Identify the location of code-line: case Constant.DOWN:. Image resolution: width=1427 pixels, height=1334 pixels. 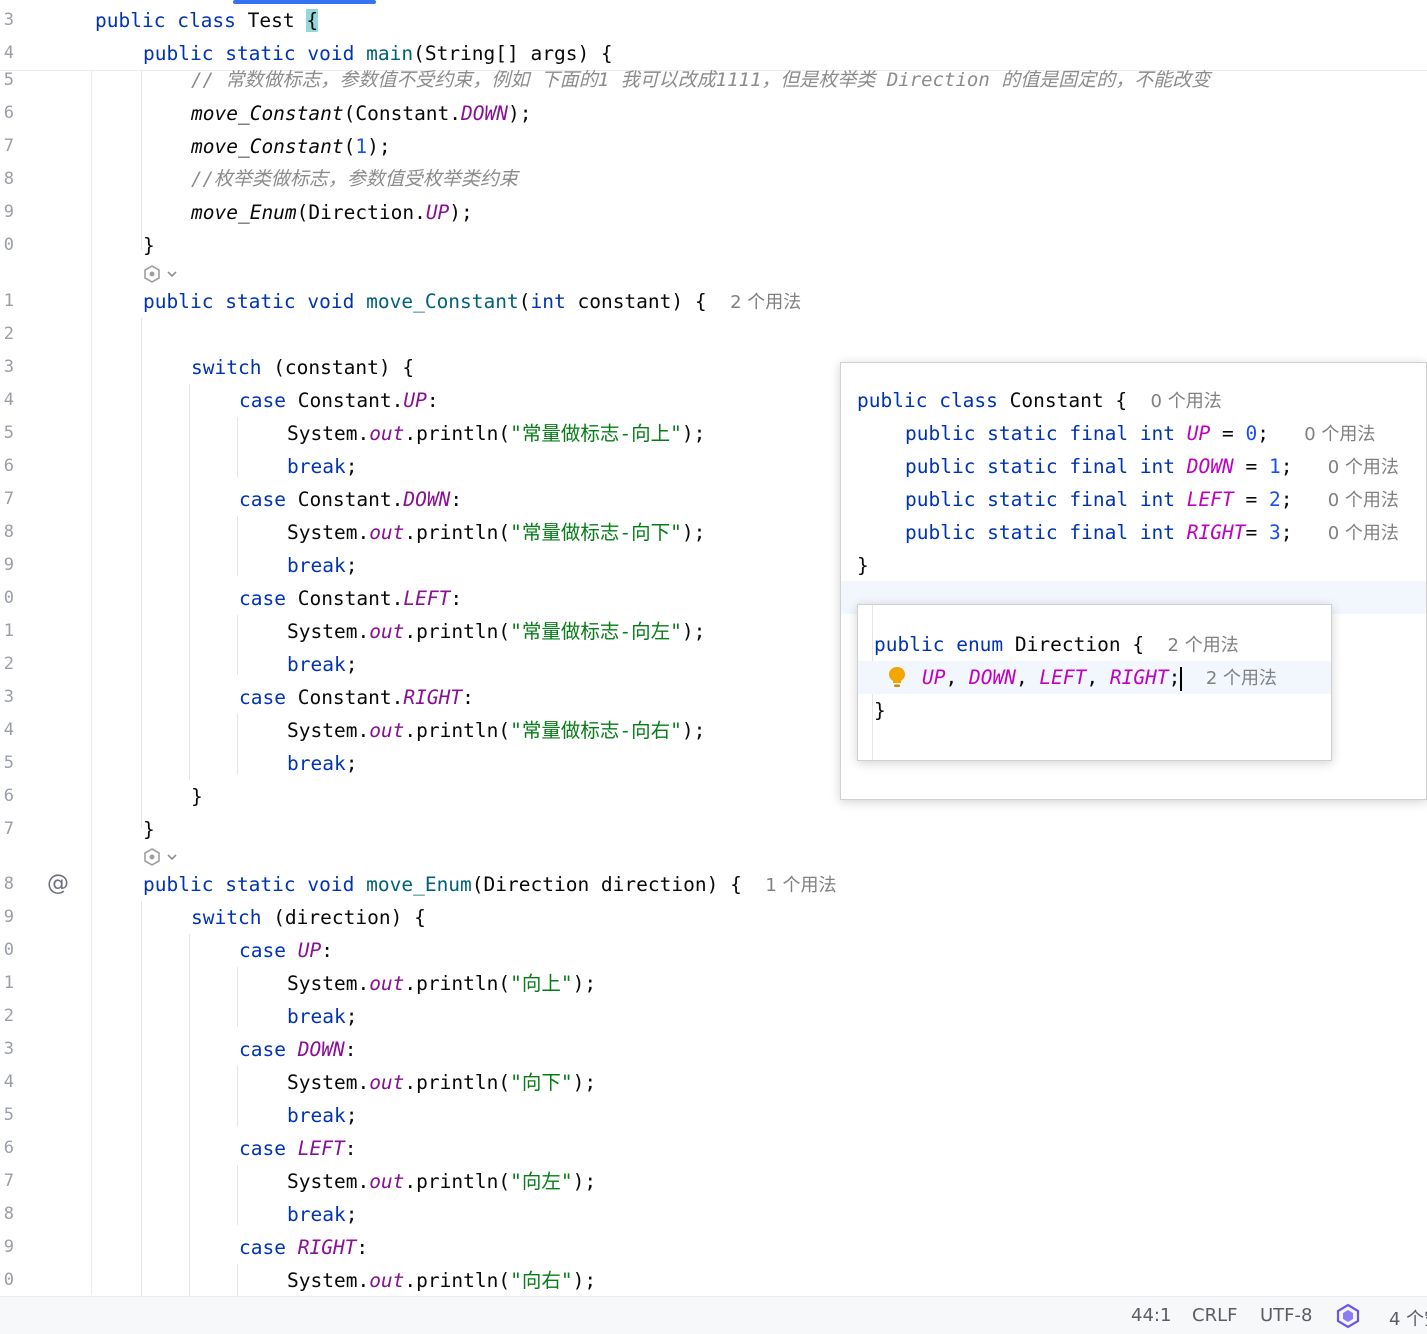
(350, 499).